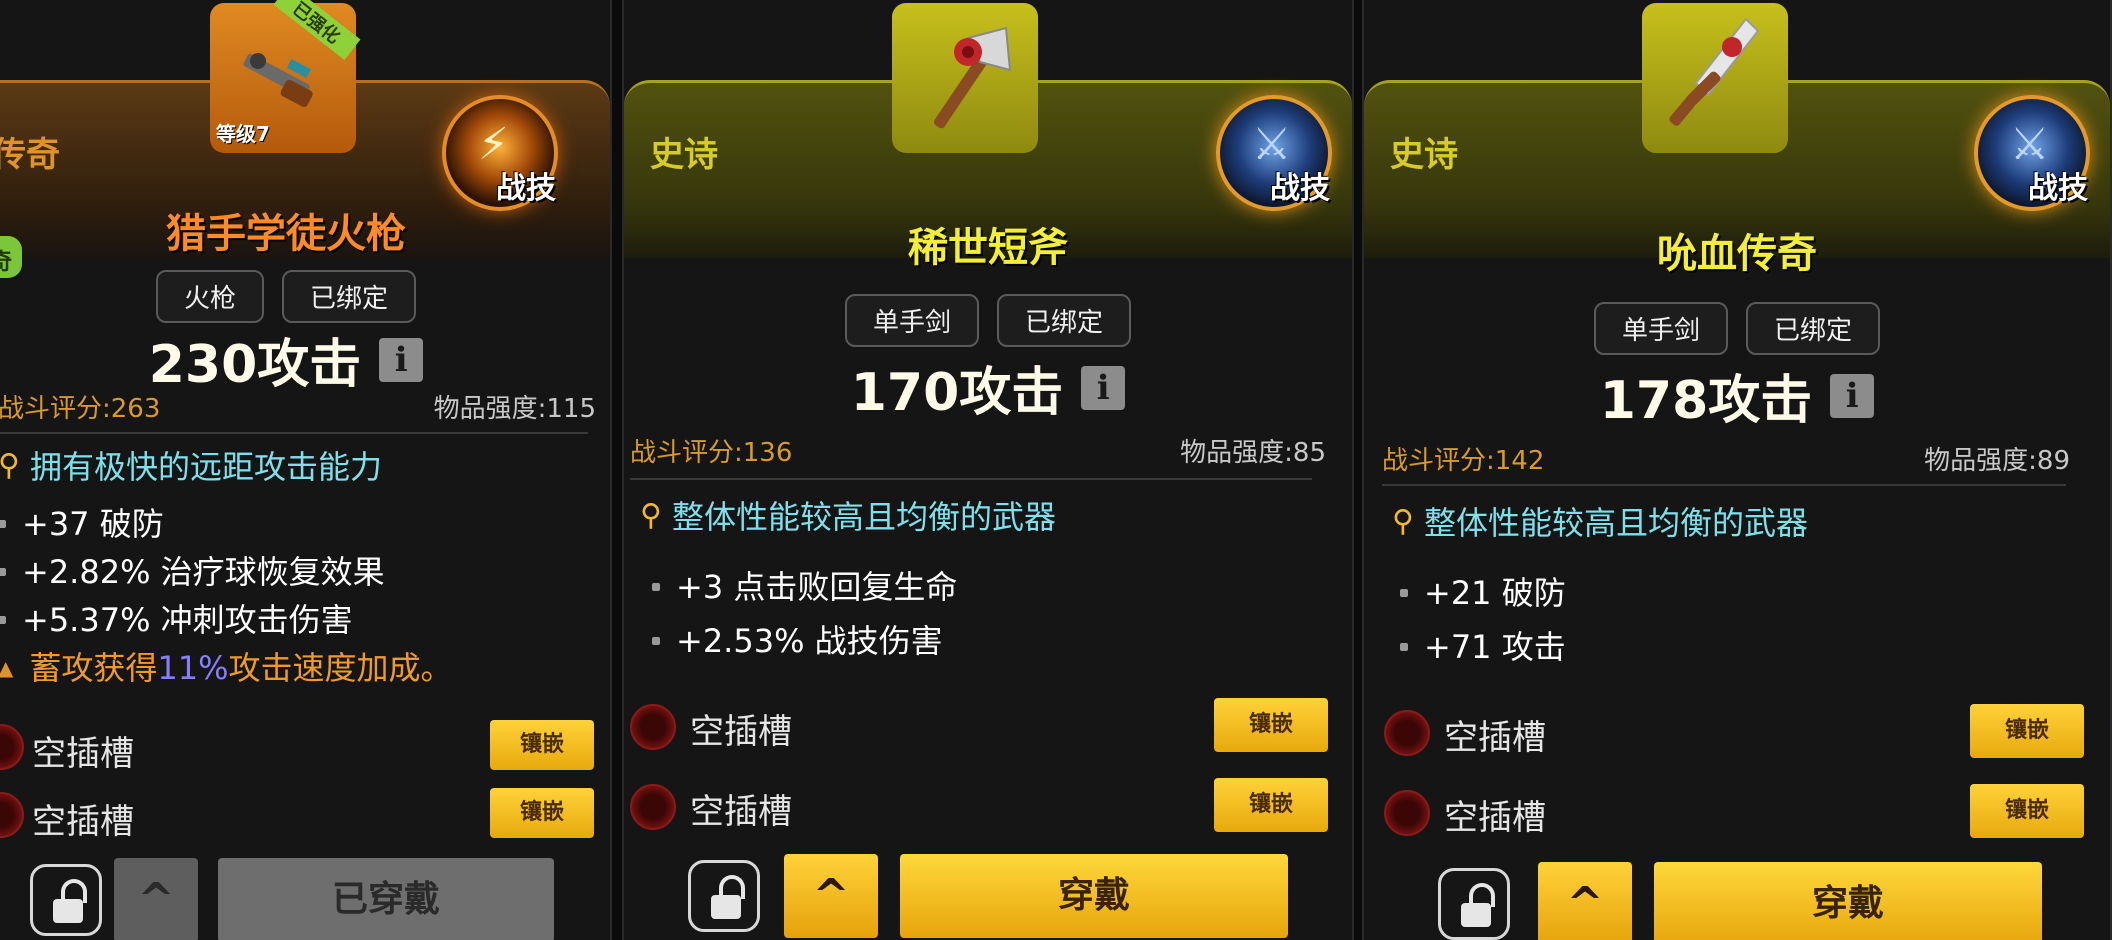  I want to click on equipped-button: 已穿戴, so click(386, 899).